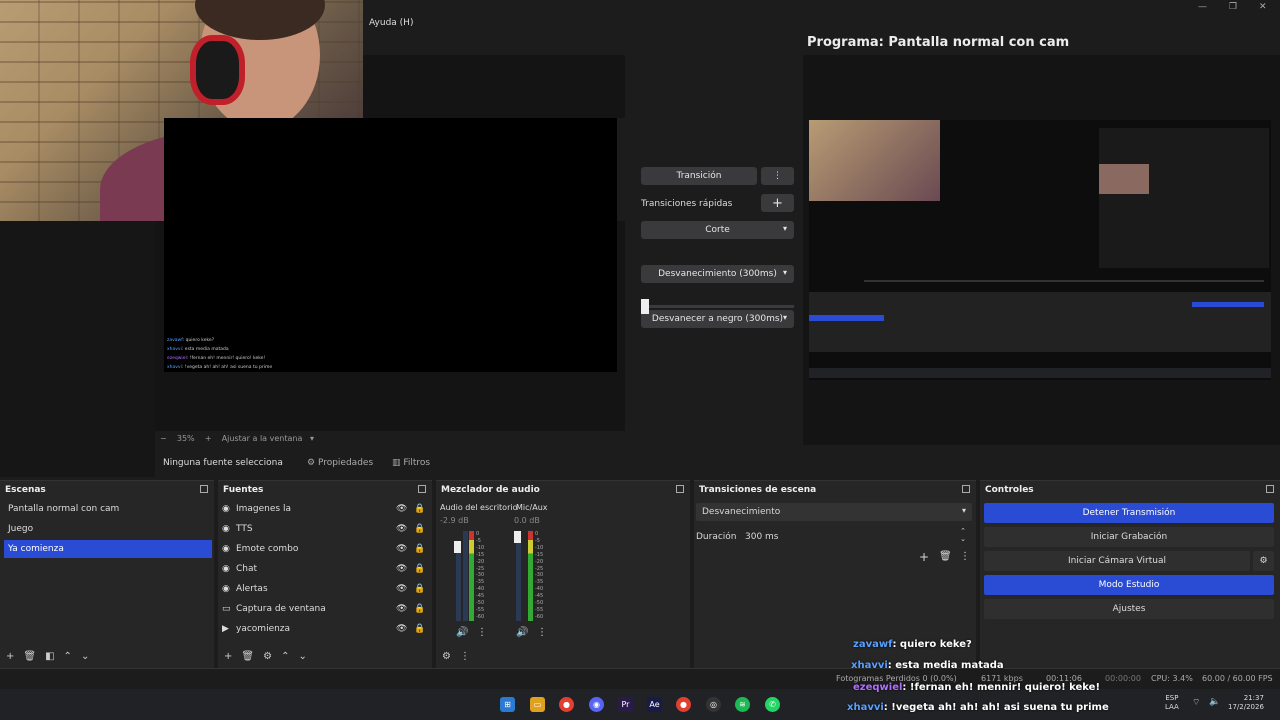  Describe the element at coordinates (717, 274) in the screenshot. I see `quick-transition-fade: Desvanecimiento (300ms) ▾` at that location.